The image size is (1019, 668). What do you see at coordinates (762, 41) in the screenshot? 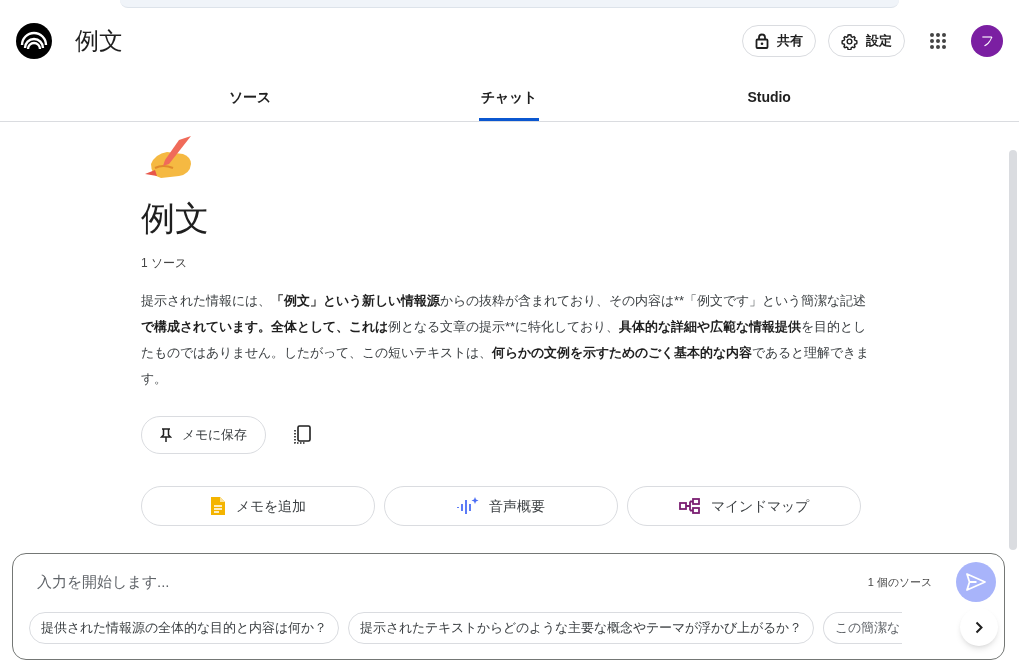
I see `lock-icon` at bounding box center [762, 41].